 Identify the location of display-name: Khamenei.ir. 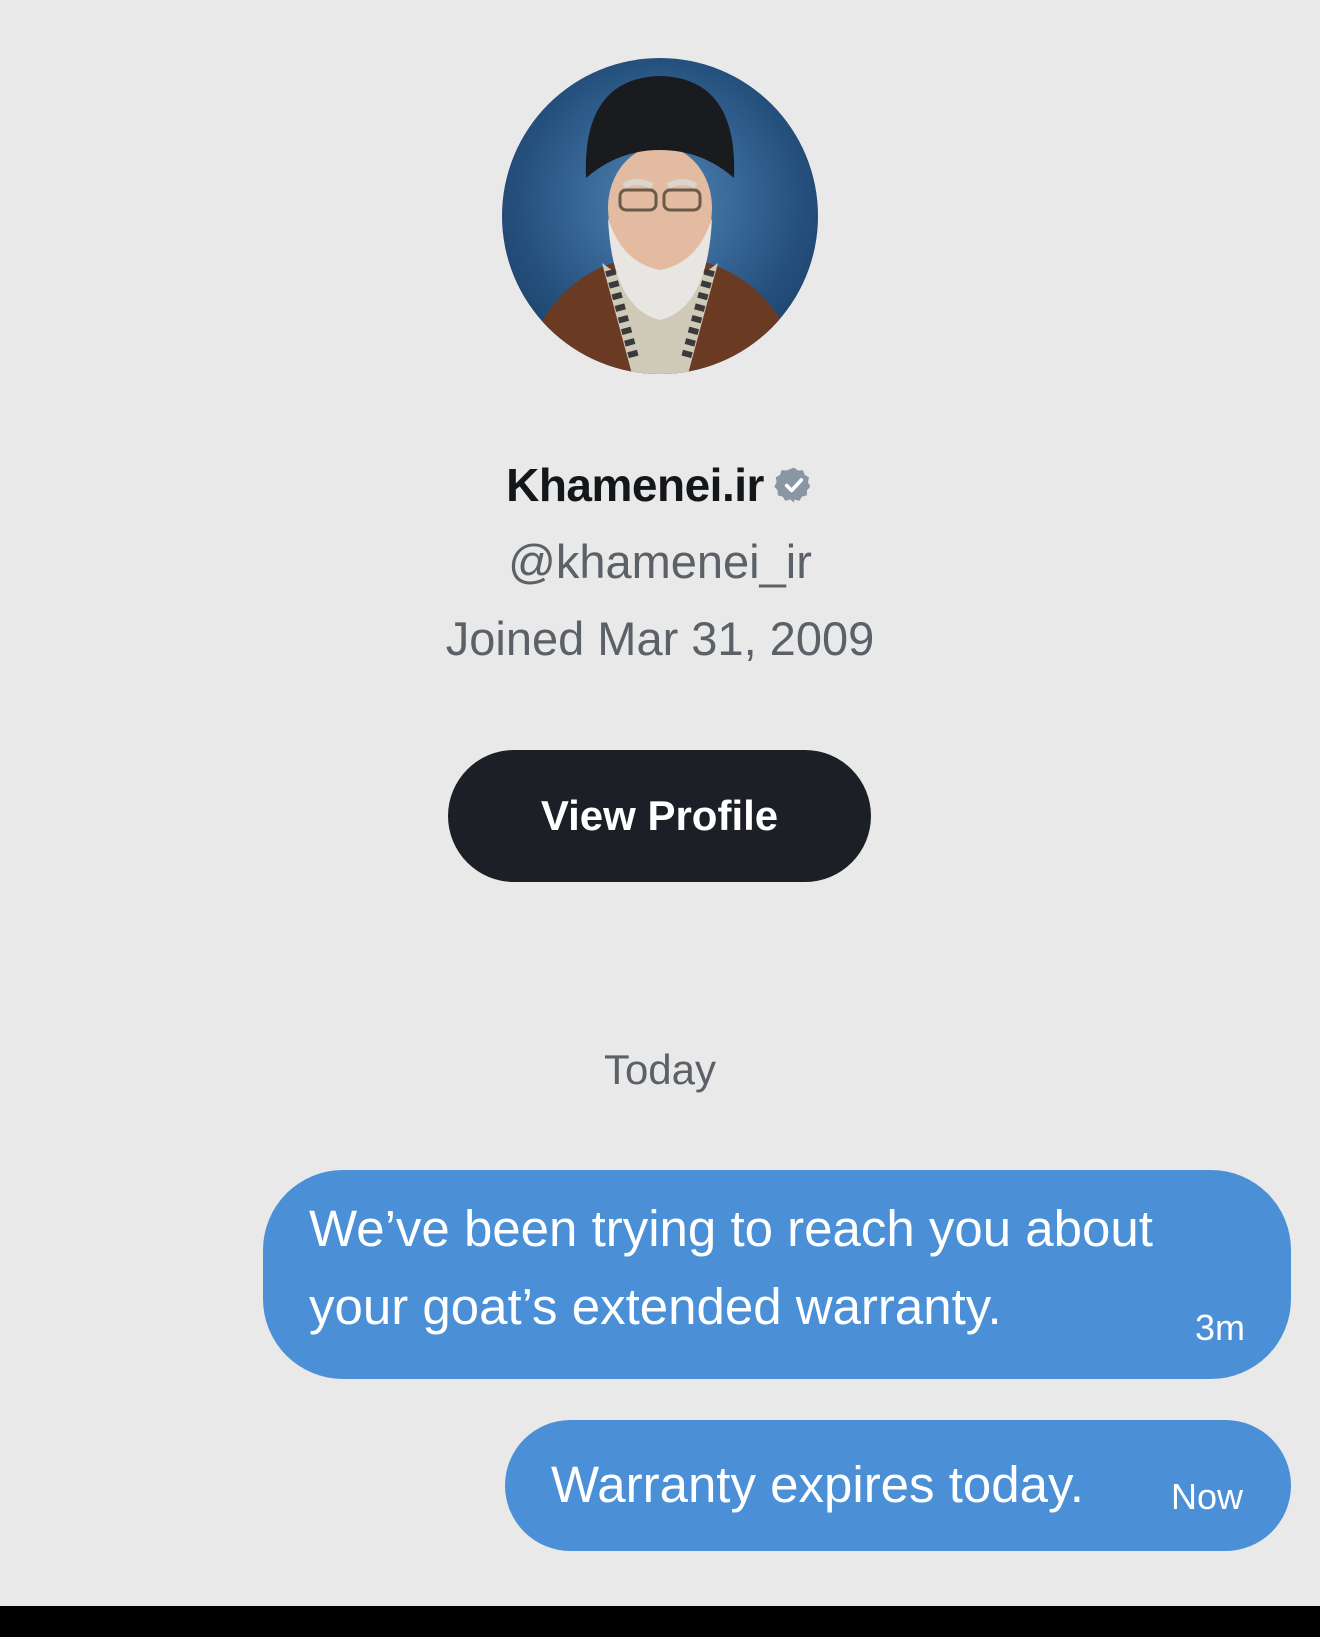
(635, 485).